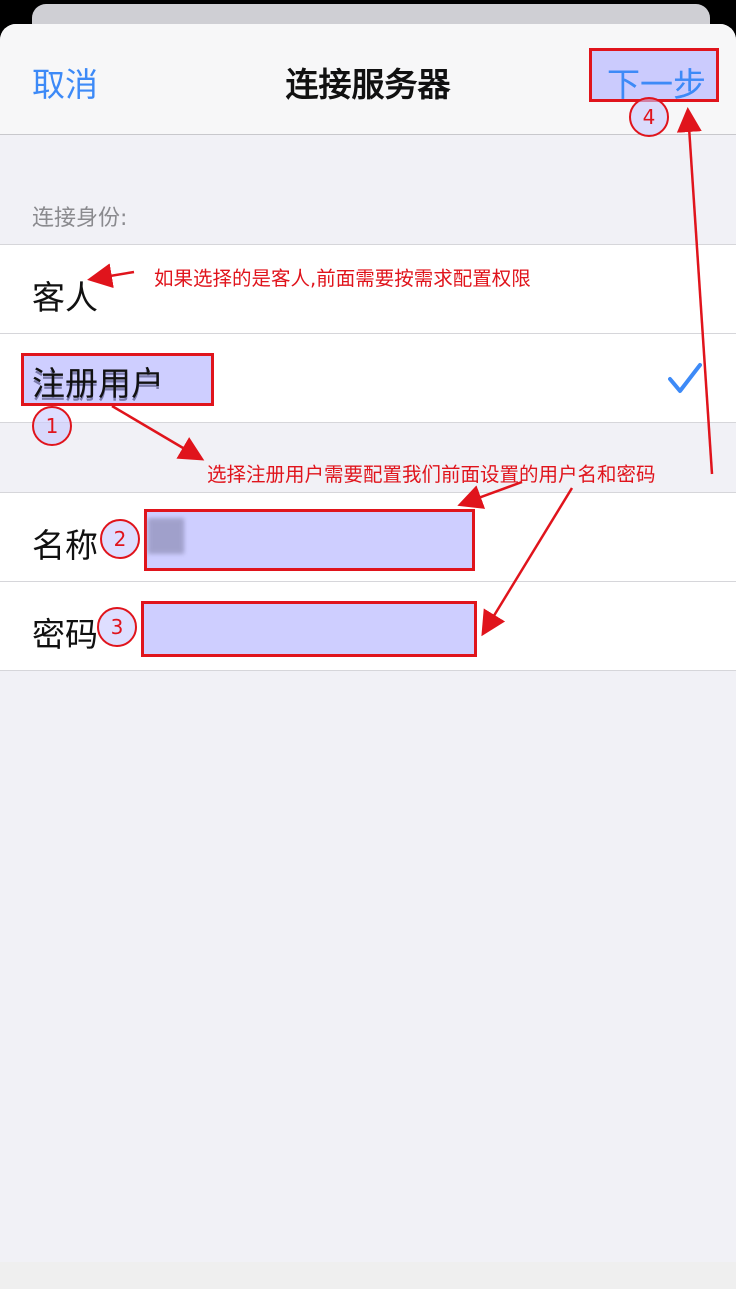  What do you see at coordinates (120, 539) in the screenshot?
I see `step-2-marker: 2` at bounding box center [120, 539].